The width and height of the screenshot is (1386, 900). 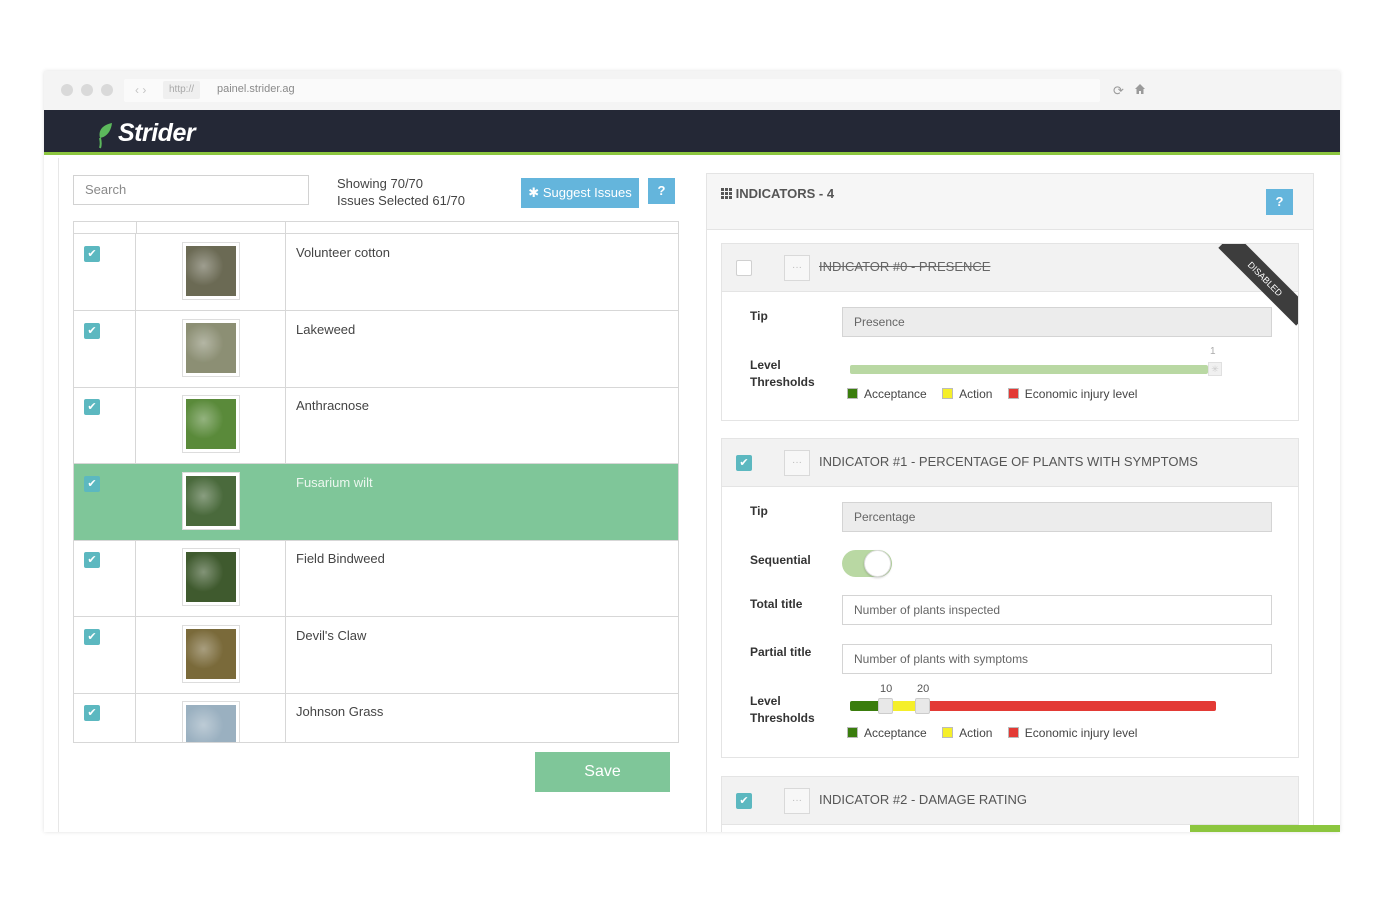 What do you see at coordinates (376, 655) in the screenshot?
I see `table-row: ✔ Devil's Claw` at bounding box center [376, 655].